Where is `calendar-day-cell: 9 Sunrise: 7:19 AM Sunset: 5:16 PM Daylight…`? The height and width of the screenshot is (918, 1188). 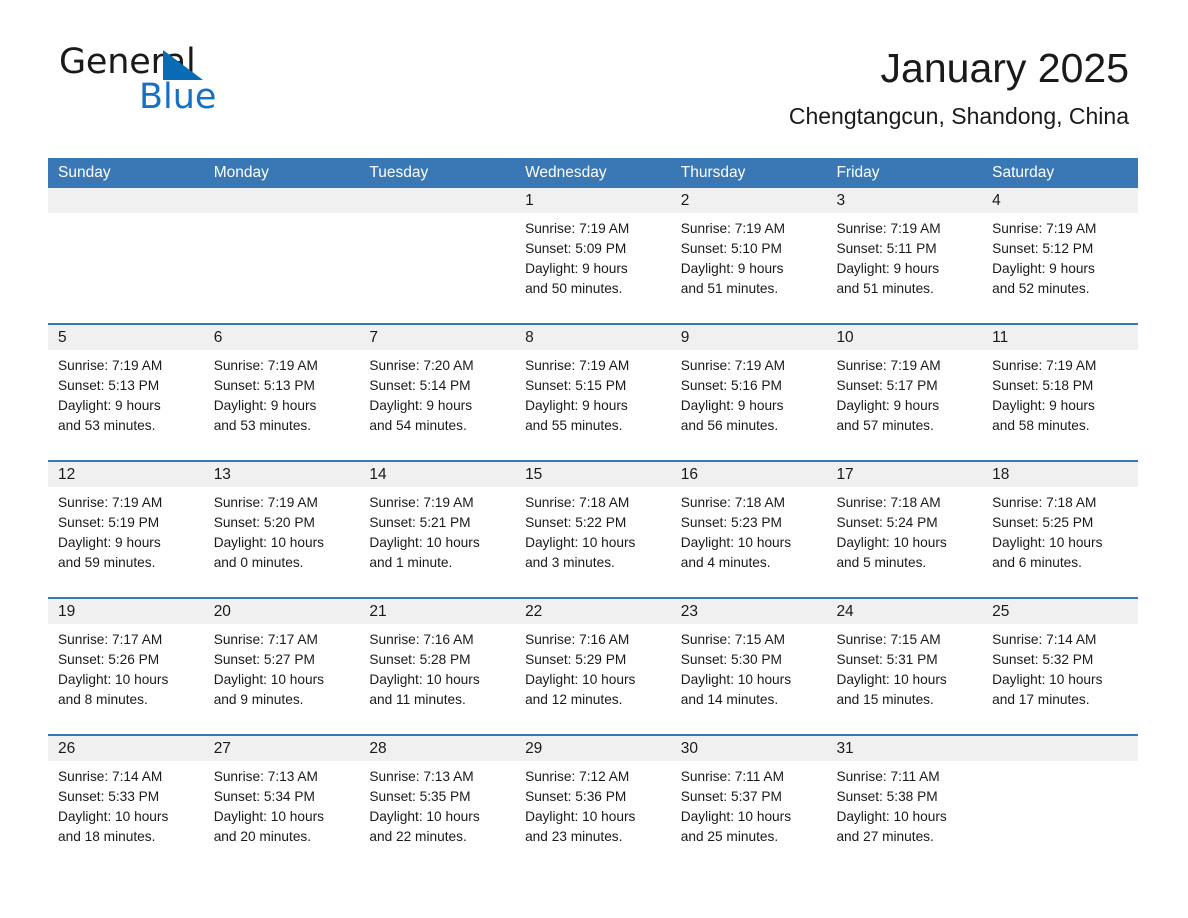 calendar-day-cell: 9 Sunrise: 7:19 AM Sunset: 5:16 PM Daylight… is located at coordinates (748, 392).